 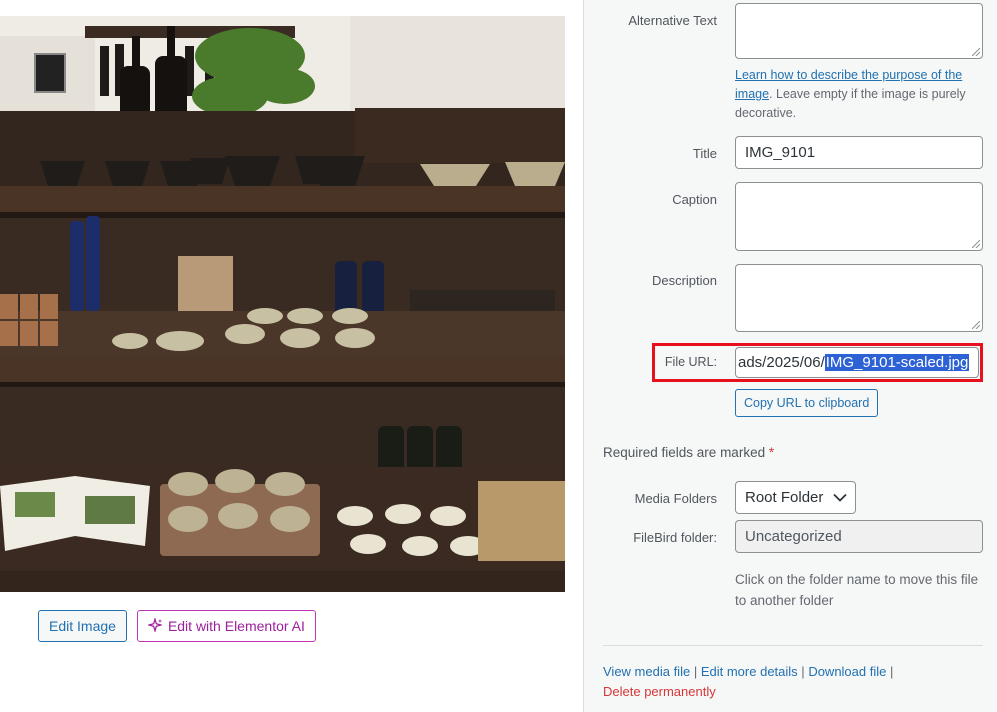 I want to click on edit-with-elementor-ai-label: Edit with Elementor AI, so click(x=236, y=626).